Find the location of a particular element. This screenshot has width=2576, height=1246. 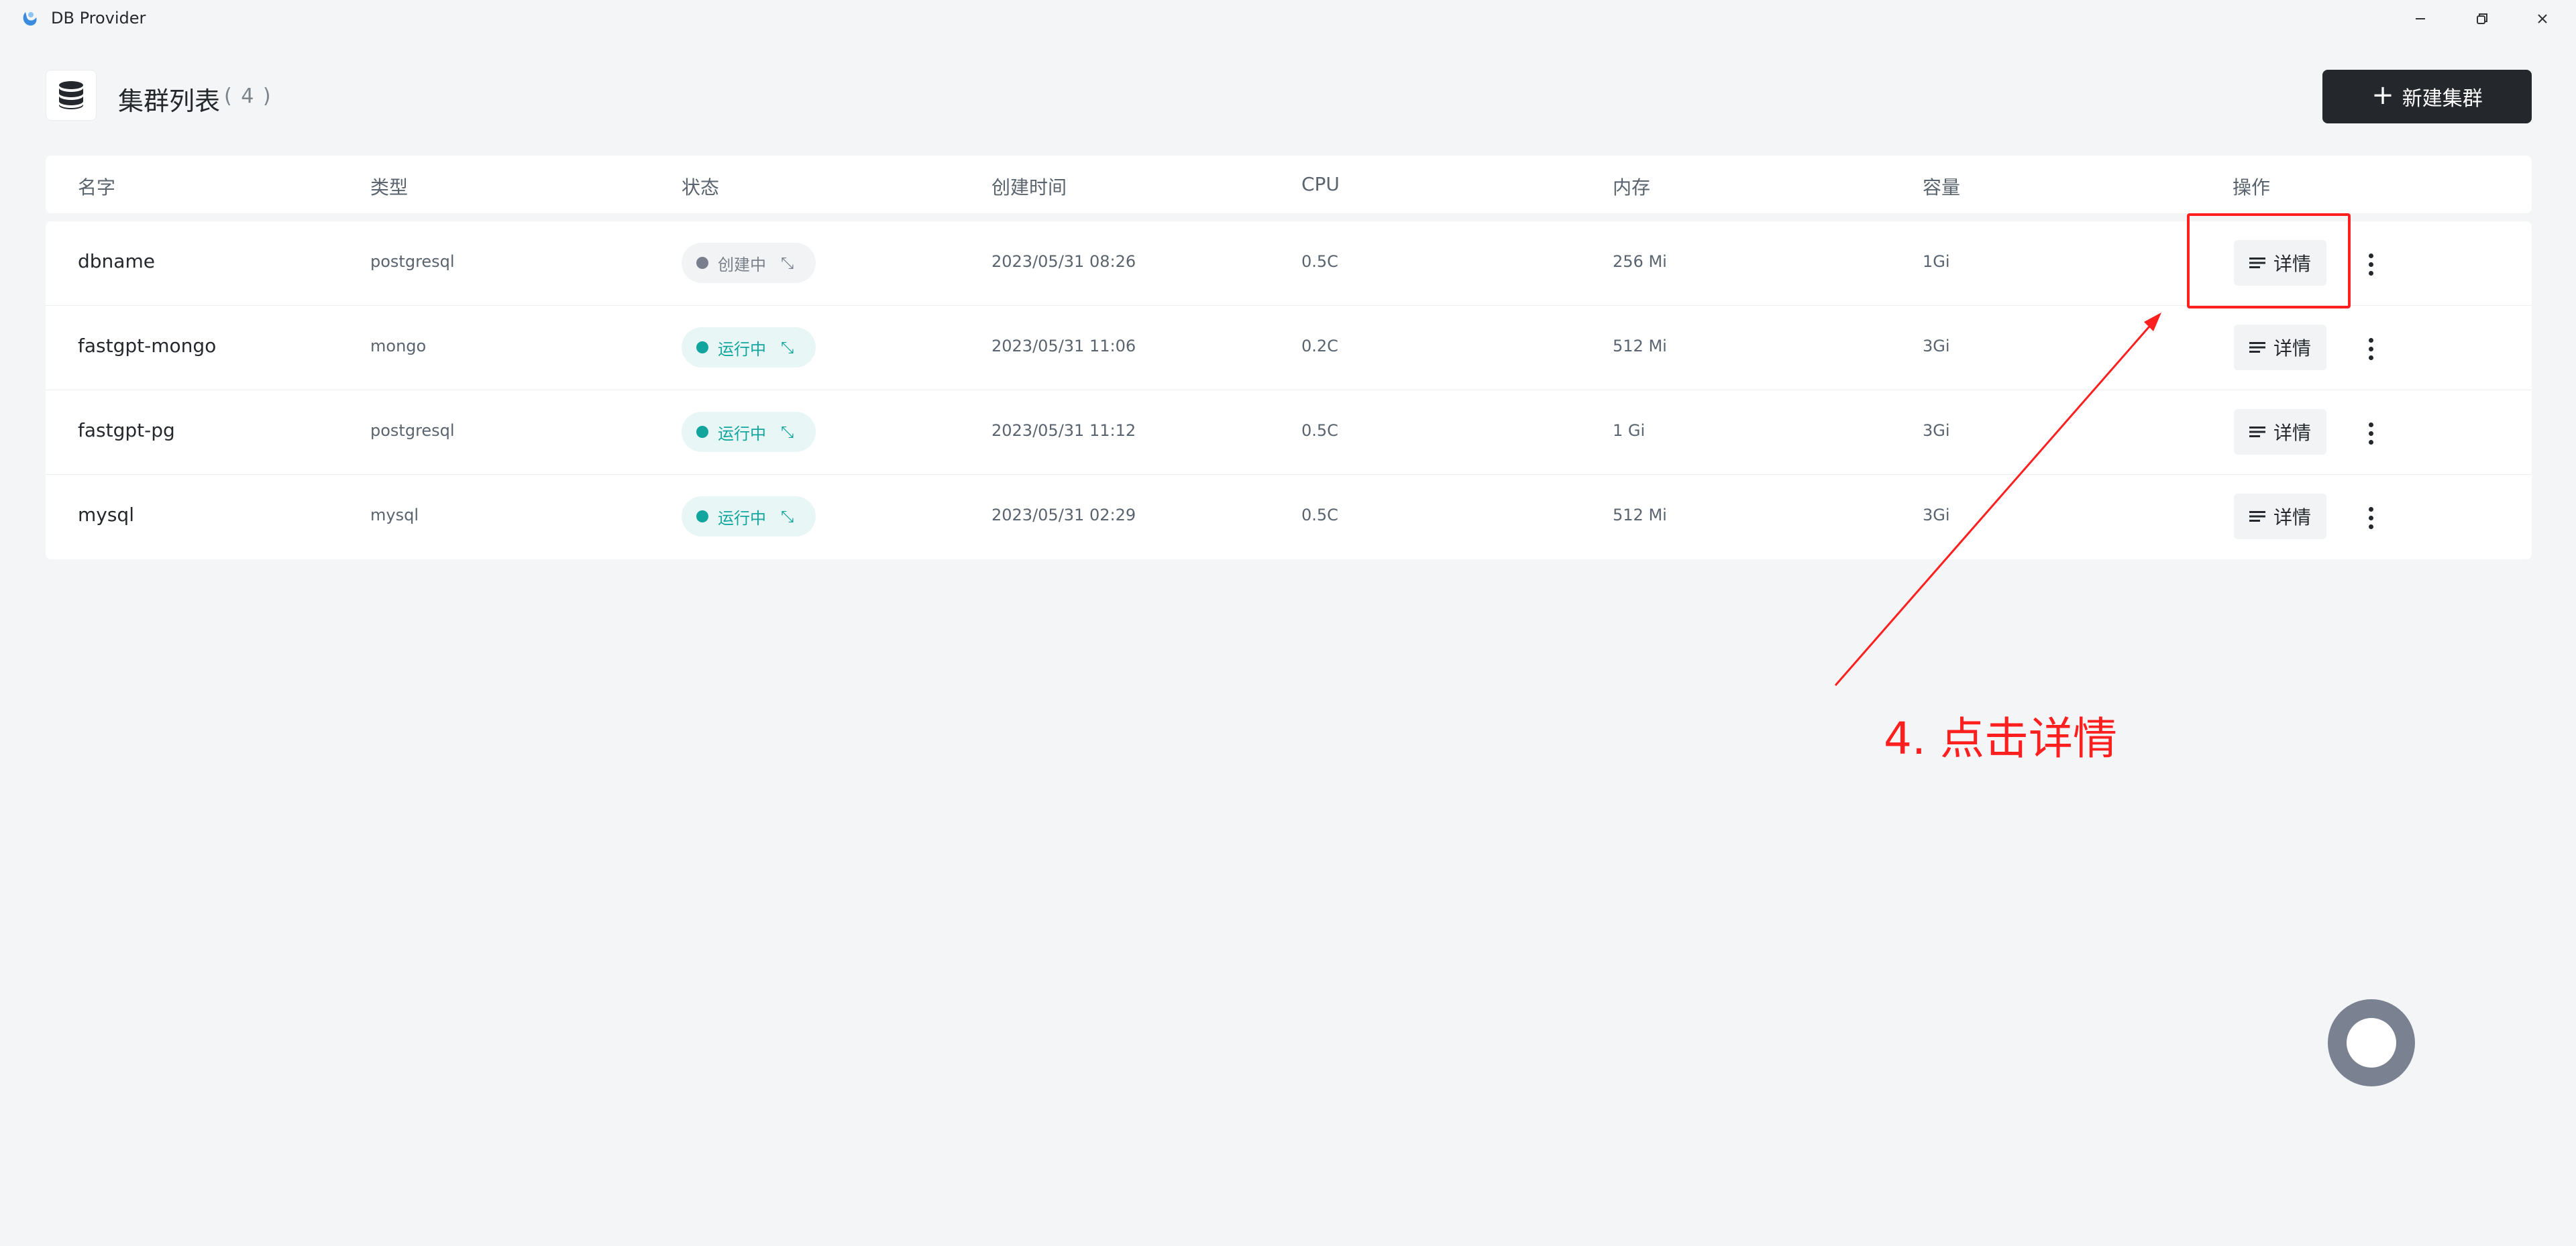

cluster-name: fastgpt-pg is located at coordinates (126, 430).